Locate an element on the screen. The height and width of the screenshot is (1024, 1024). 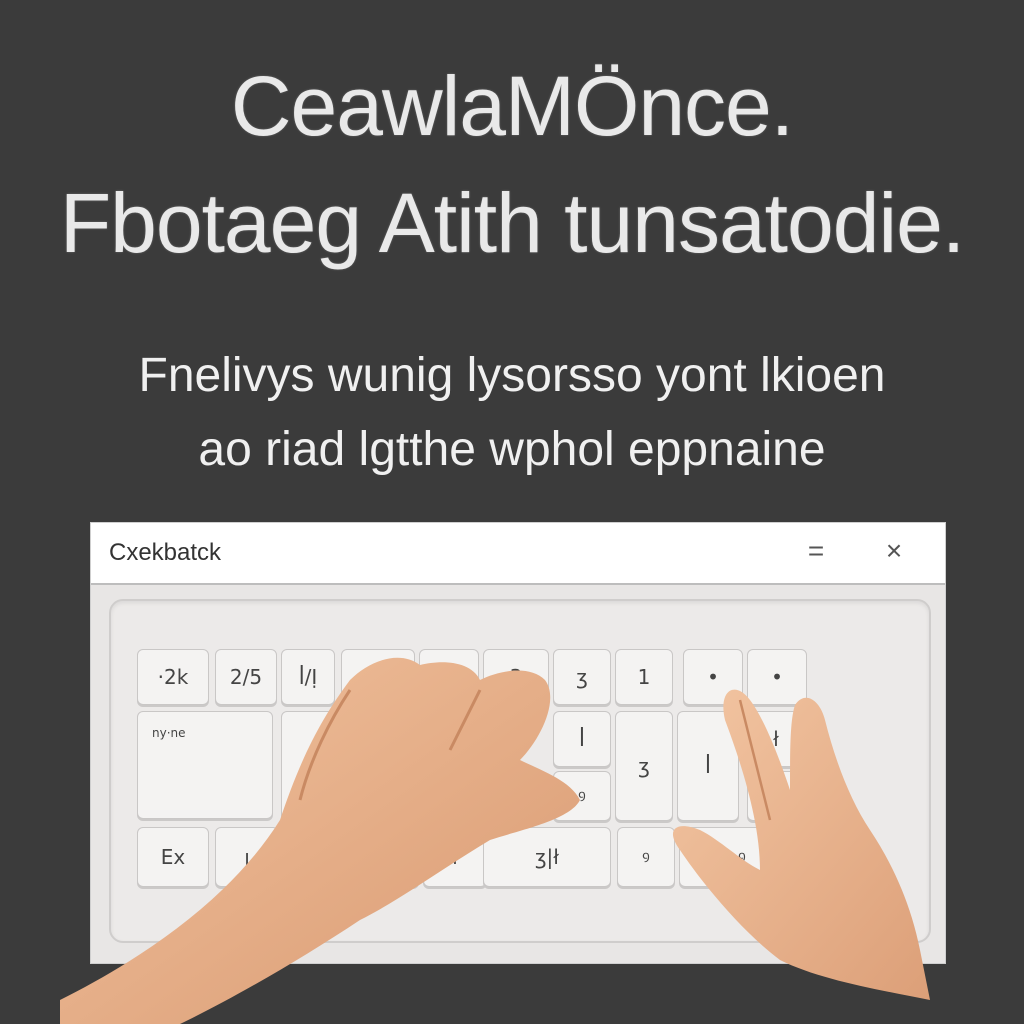
menu-icon: = is located at coordinates (816, 551).